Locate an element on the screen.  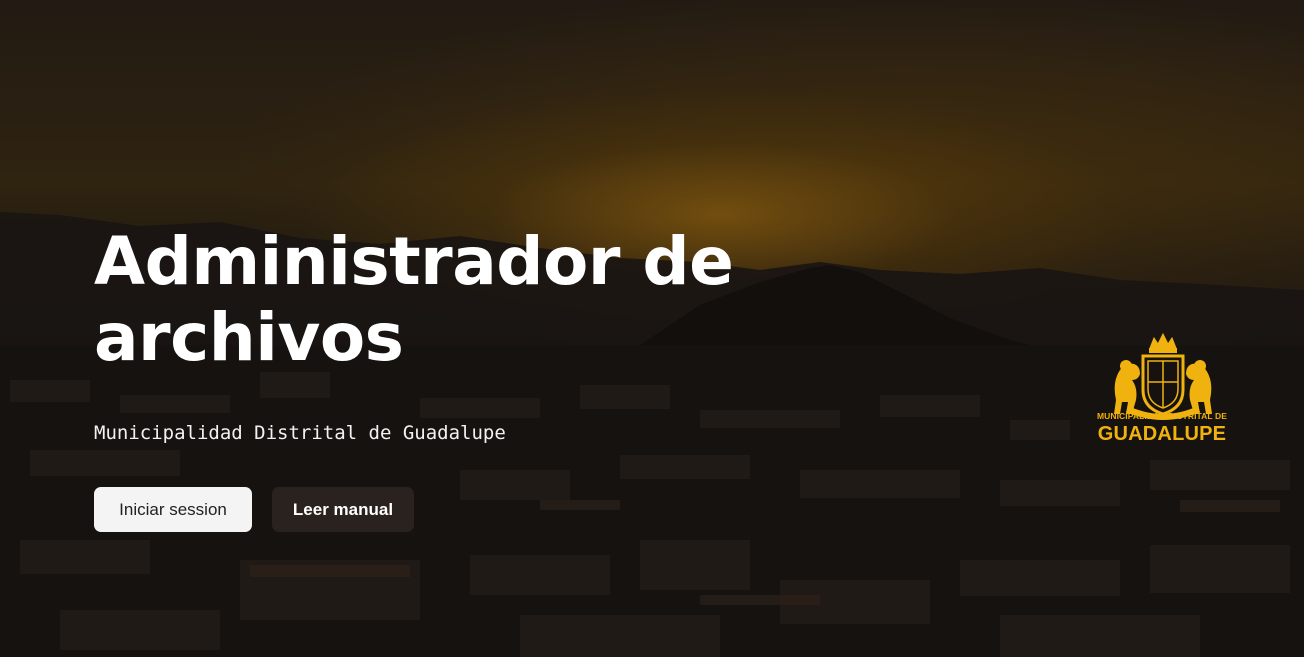
read-manual-button: Leer manual is located at coordinates (343, 509).